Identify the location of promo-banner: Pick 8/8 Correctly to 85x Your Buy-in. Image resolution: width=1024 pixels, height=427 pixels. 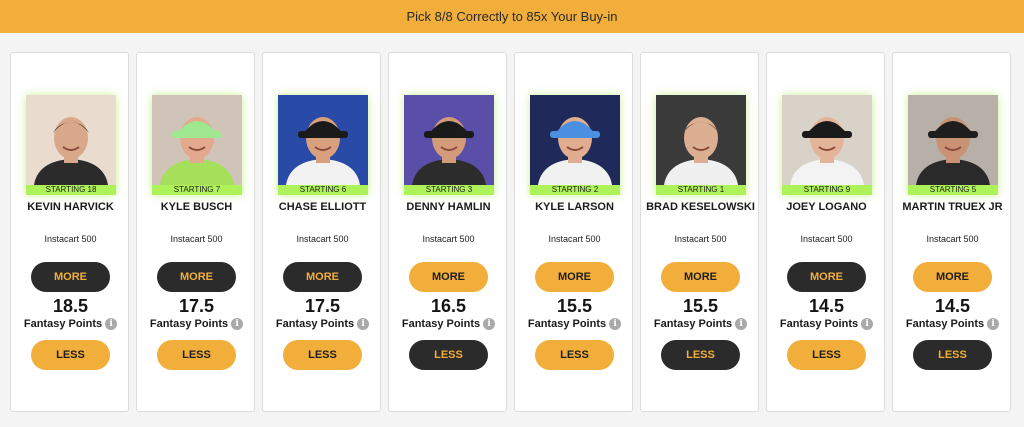
(512, 16).